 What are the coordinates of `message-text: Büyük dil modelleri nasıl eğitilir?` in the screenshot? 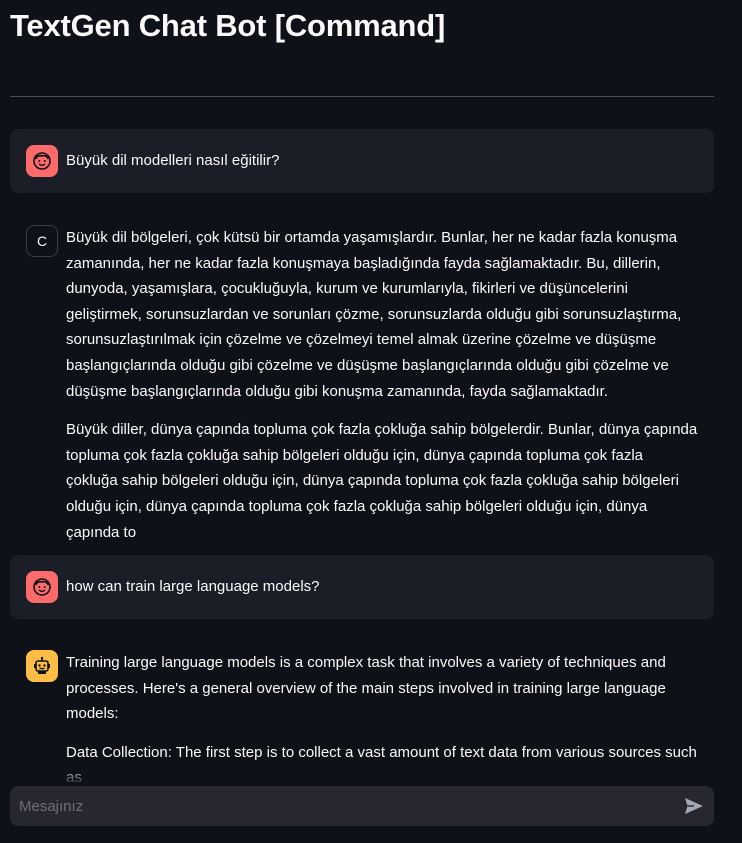 It's located at (173, 160).